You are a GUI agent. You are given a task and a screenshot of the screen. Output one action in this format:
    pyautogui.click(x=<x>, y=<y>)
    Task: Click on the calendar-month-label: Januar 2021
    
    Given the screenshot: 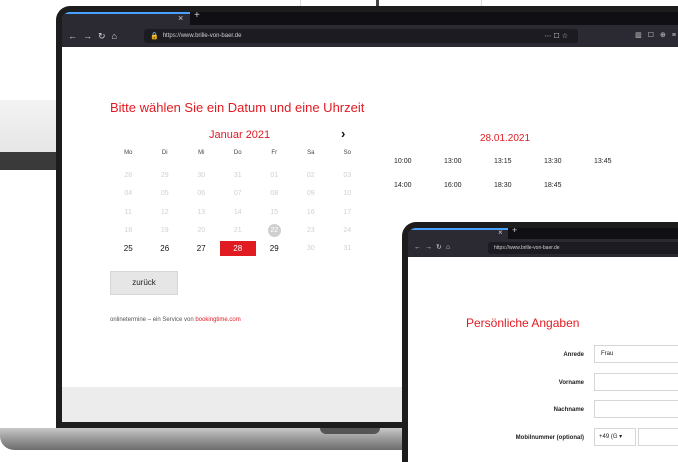 What is the action you would take?
    pyautogui.click(x=240, y=135)
    